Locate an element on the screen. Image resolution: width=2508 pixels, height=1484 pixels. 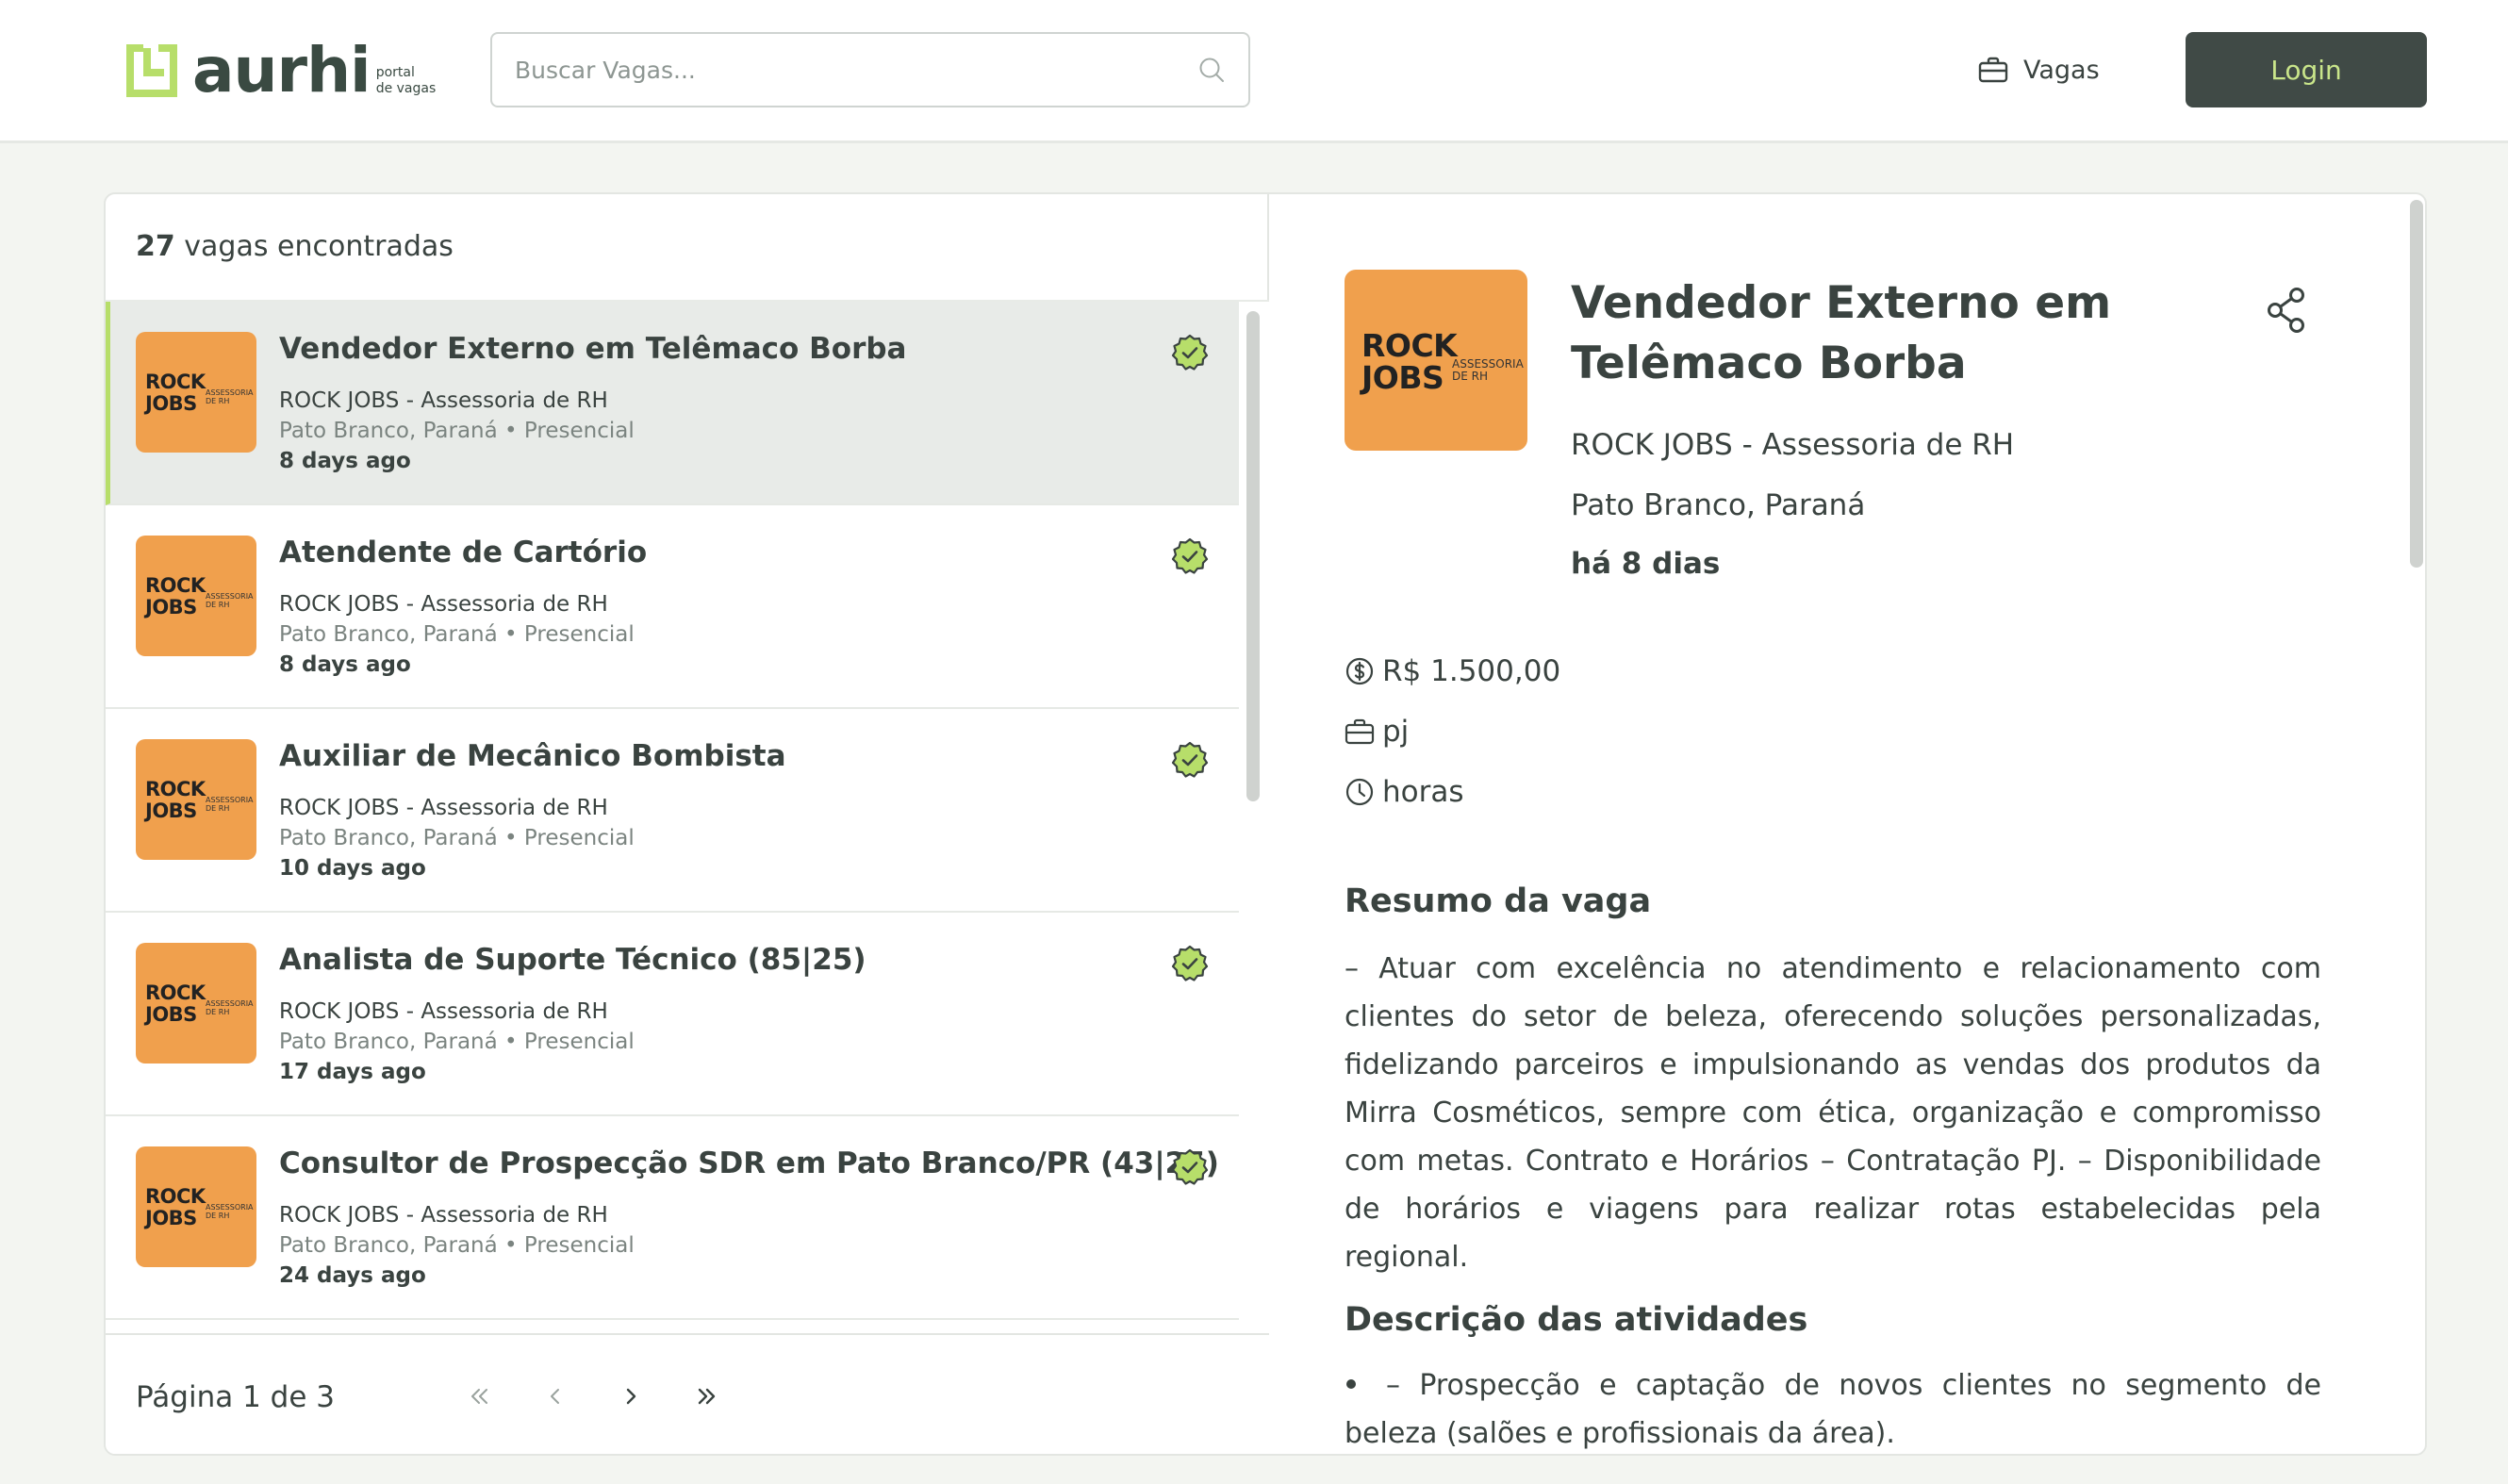
detail-scrollbar-thumb is located at coordinates (2416, 384).